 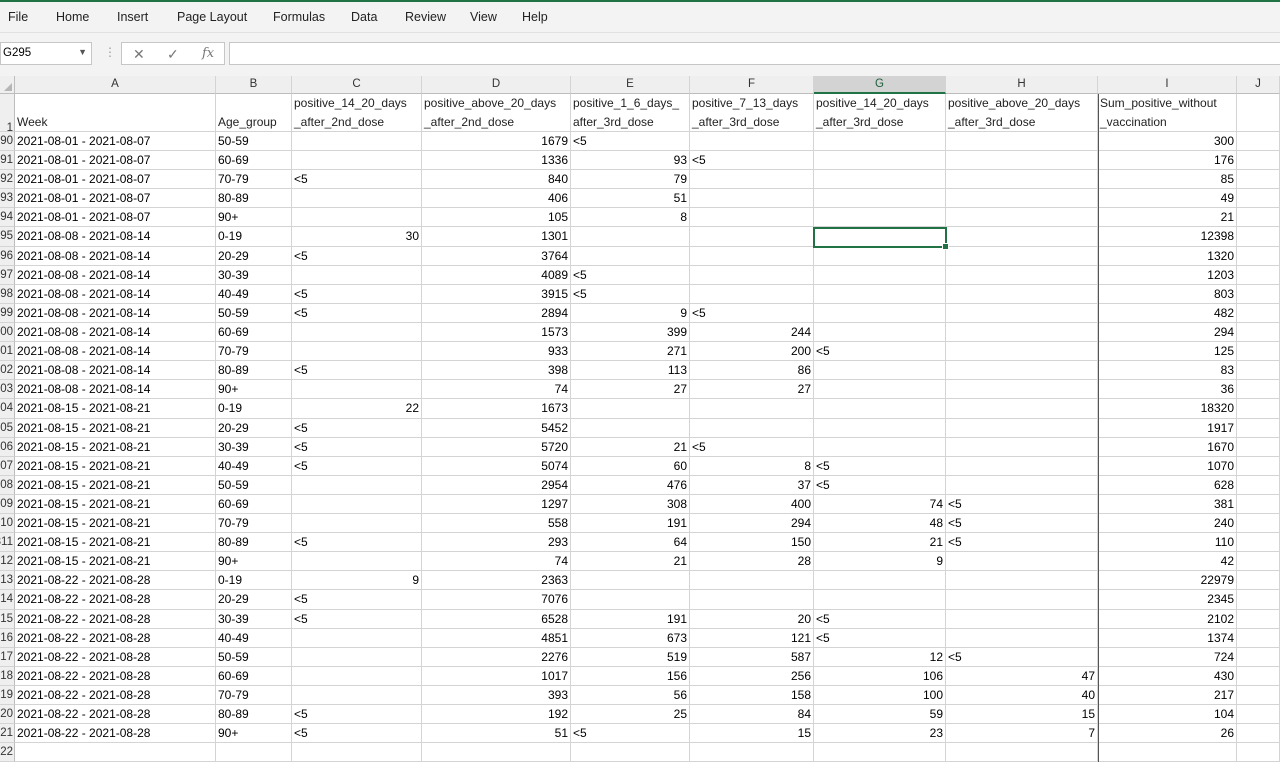 I want to click on cell-b-292: 70-79, so click(x=254, y=179).